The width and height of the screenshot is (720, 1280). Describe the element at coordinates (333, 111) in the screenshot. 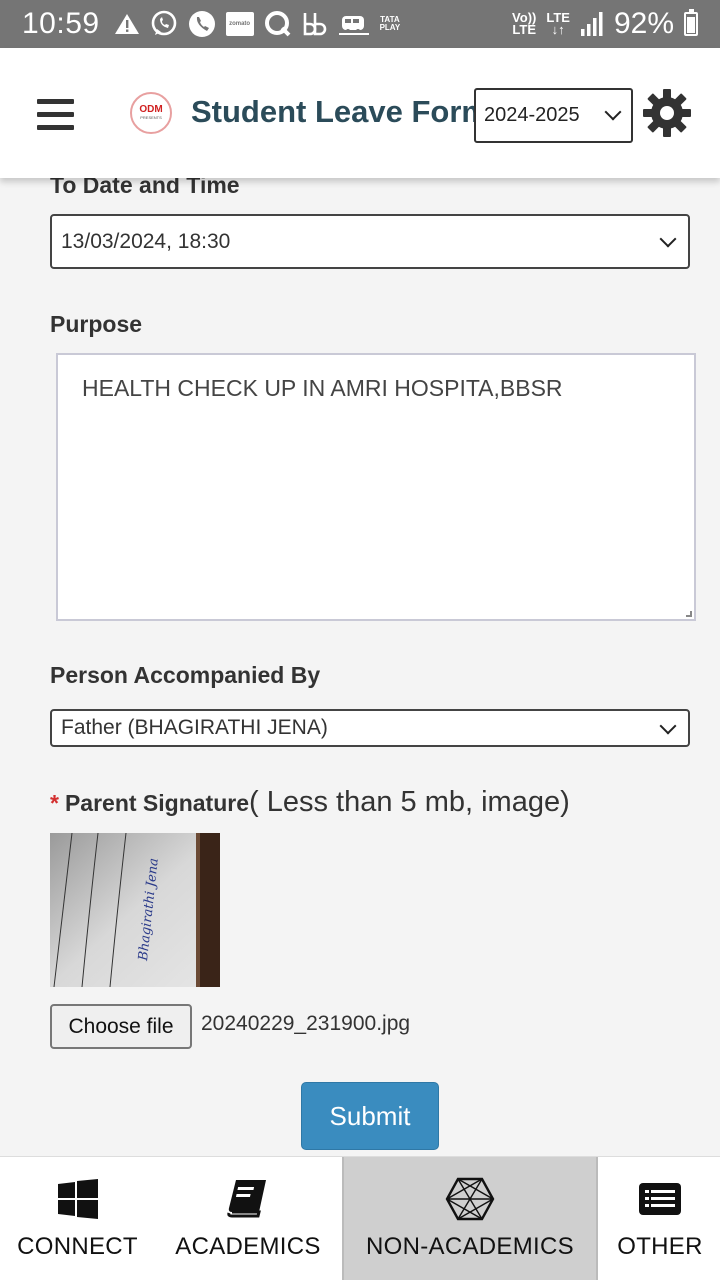

I see `page-title: Student Leave Form` at that location.